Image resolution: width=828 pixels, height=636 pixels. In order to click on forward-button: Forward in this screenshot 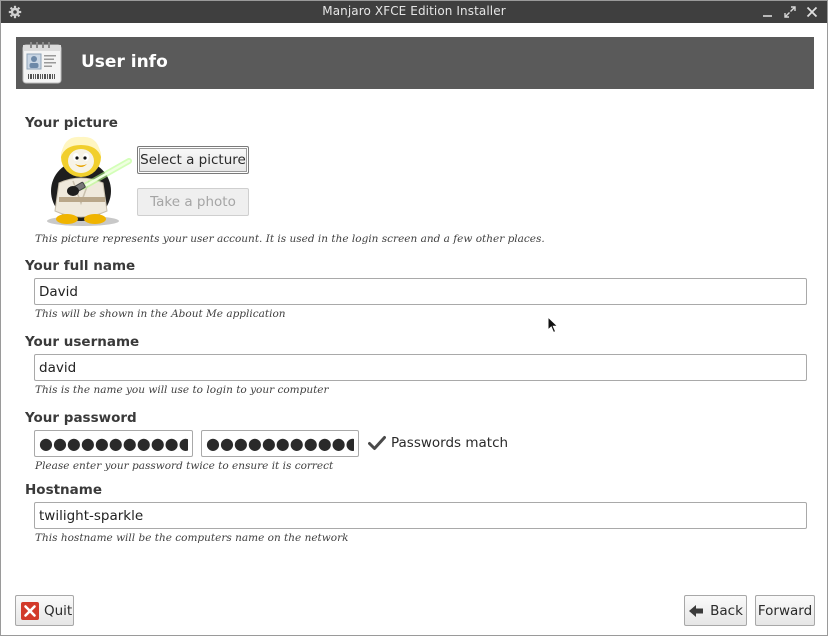, I will do `click(785, 610)`.